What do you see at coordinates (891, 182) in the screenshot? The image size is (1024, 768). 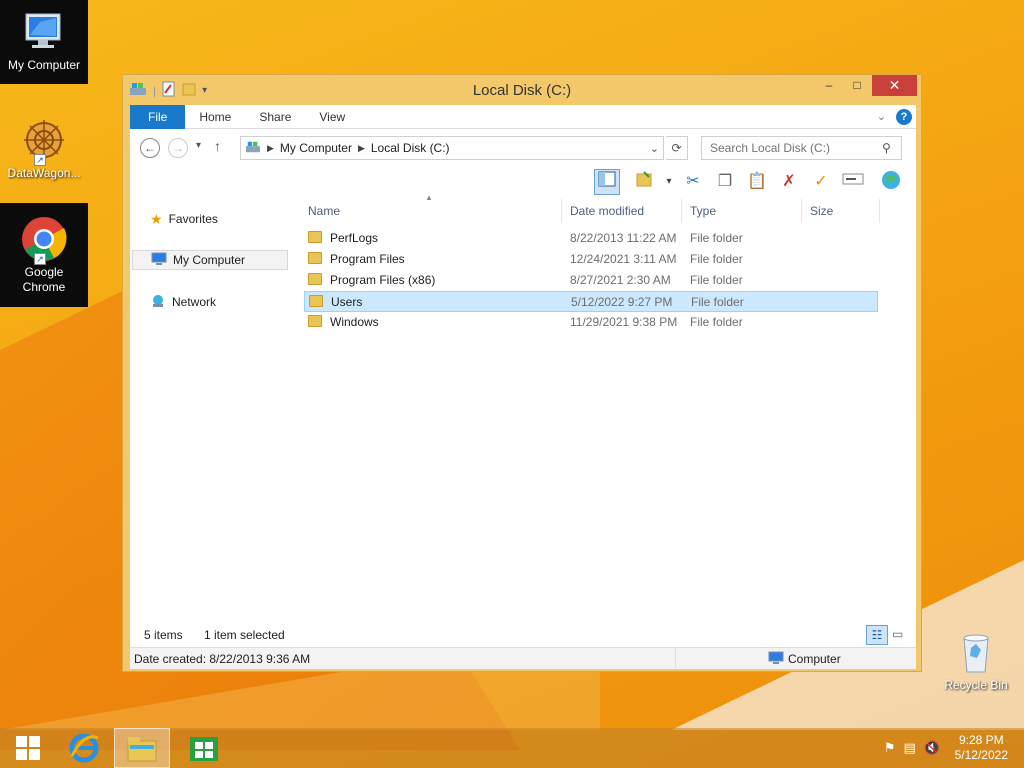 I see `globe-icon` at bounding box center [891, 182].